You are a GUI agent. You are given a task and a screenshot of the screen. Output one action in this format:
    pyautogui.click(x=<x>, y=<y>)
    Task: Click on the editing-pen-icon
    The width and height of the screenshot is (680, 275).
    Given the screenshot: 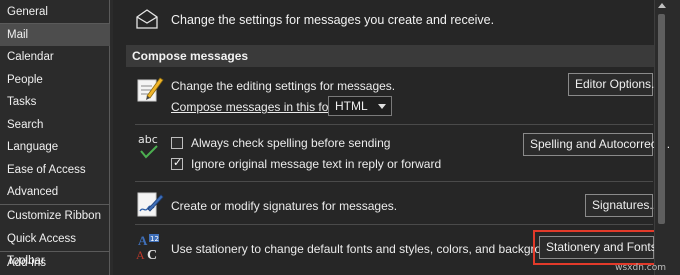 What is the action you would take?
    pyautogui.click(x=150, y=89)
    